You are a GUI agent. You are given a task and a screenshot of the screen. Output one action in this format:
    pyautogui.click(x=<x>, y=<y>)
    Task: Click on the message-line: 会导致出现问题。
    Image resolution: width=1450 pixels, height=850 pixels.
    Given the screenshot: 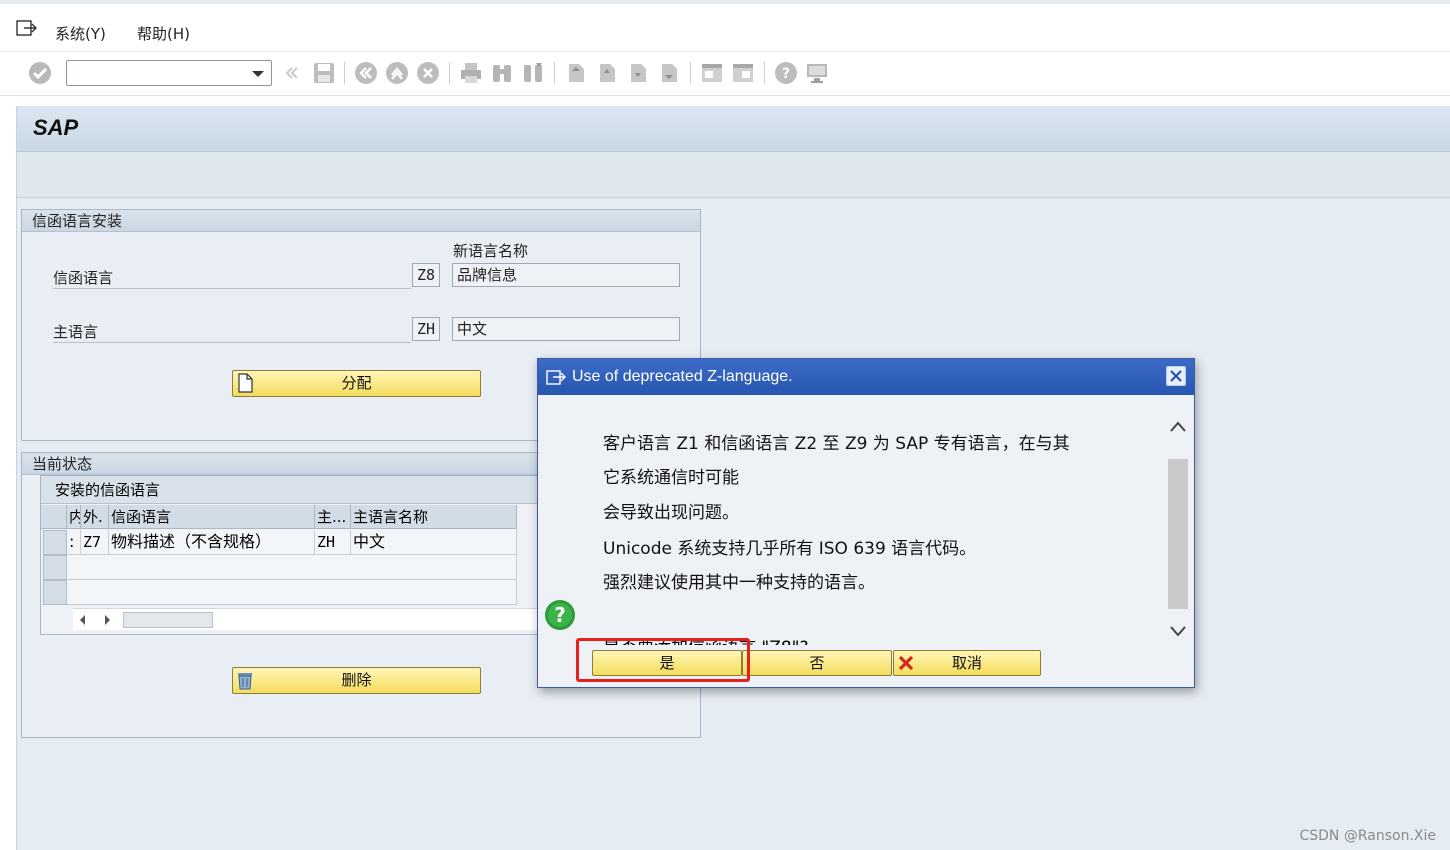 What is the action you would take?
    pyautogui.click(x=671, y=513)
    